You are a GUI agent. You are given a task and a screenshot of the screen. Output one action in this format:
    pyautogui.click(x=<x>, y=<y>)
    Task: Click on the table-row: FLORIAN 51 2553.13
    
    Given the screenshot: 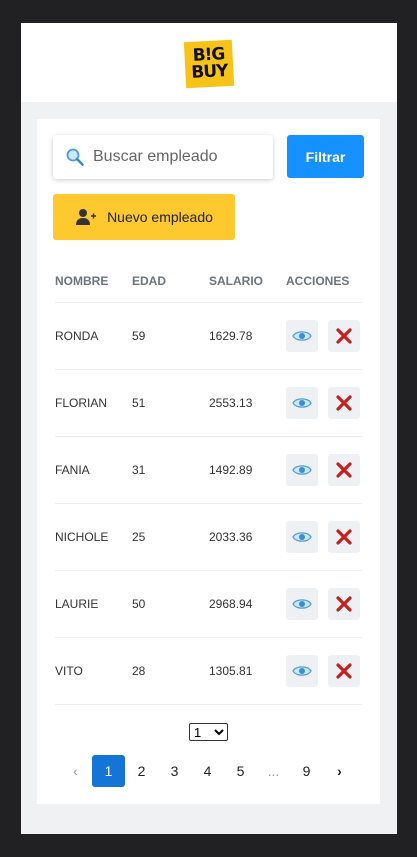 What is the action you would take?
    pyautogui.click(x=208, y=403)
    